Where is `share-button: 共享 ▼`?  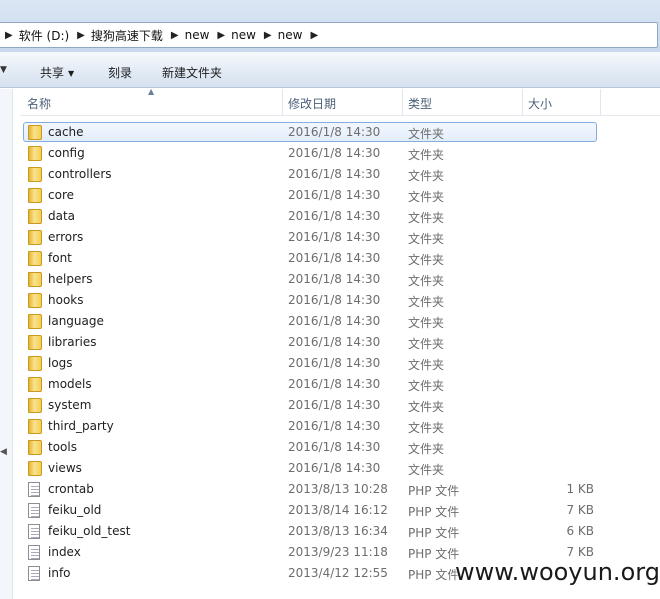 share-button: 共享 ▼ is located at coordinates (57, 72).